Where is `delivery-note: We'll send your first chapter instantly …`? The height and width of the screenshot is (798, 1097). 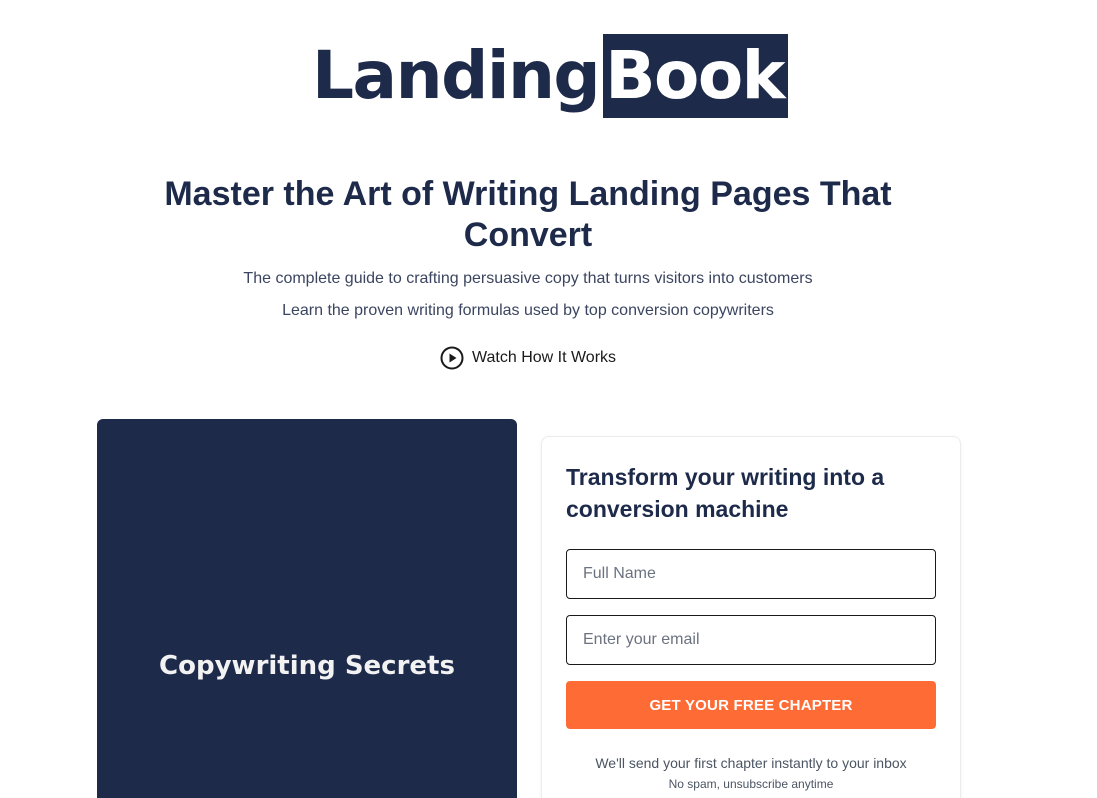 delivery-note: We'll send your first chapter instantly … is located at coordinates (751, 763).